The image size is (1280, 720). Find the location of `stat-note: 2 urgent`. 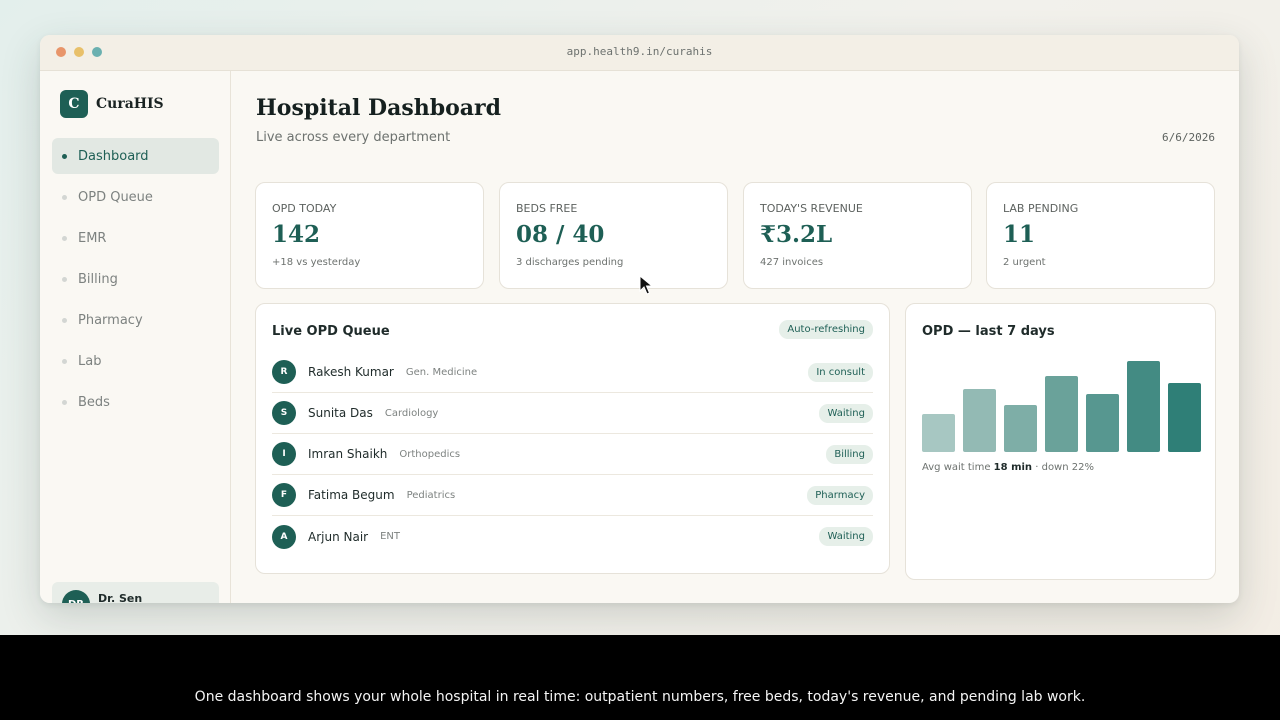

stat-note: 2 urgent is located at coordinates (1024, 262).